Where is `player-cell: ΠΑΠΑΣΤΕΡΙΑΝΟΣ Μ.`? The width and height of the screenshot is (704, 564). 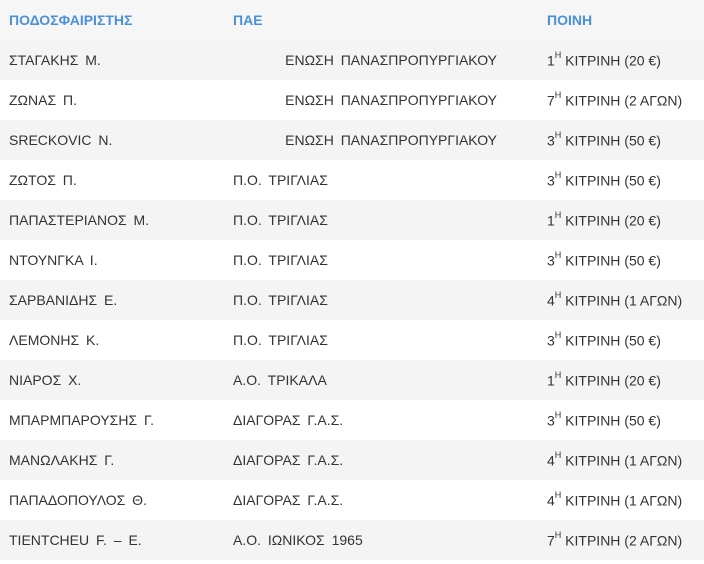 player-cell: ΠΑΠΑΣΤΕΡΙΑΝΟΣ Μ. is located at coordinates (112, 220).